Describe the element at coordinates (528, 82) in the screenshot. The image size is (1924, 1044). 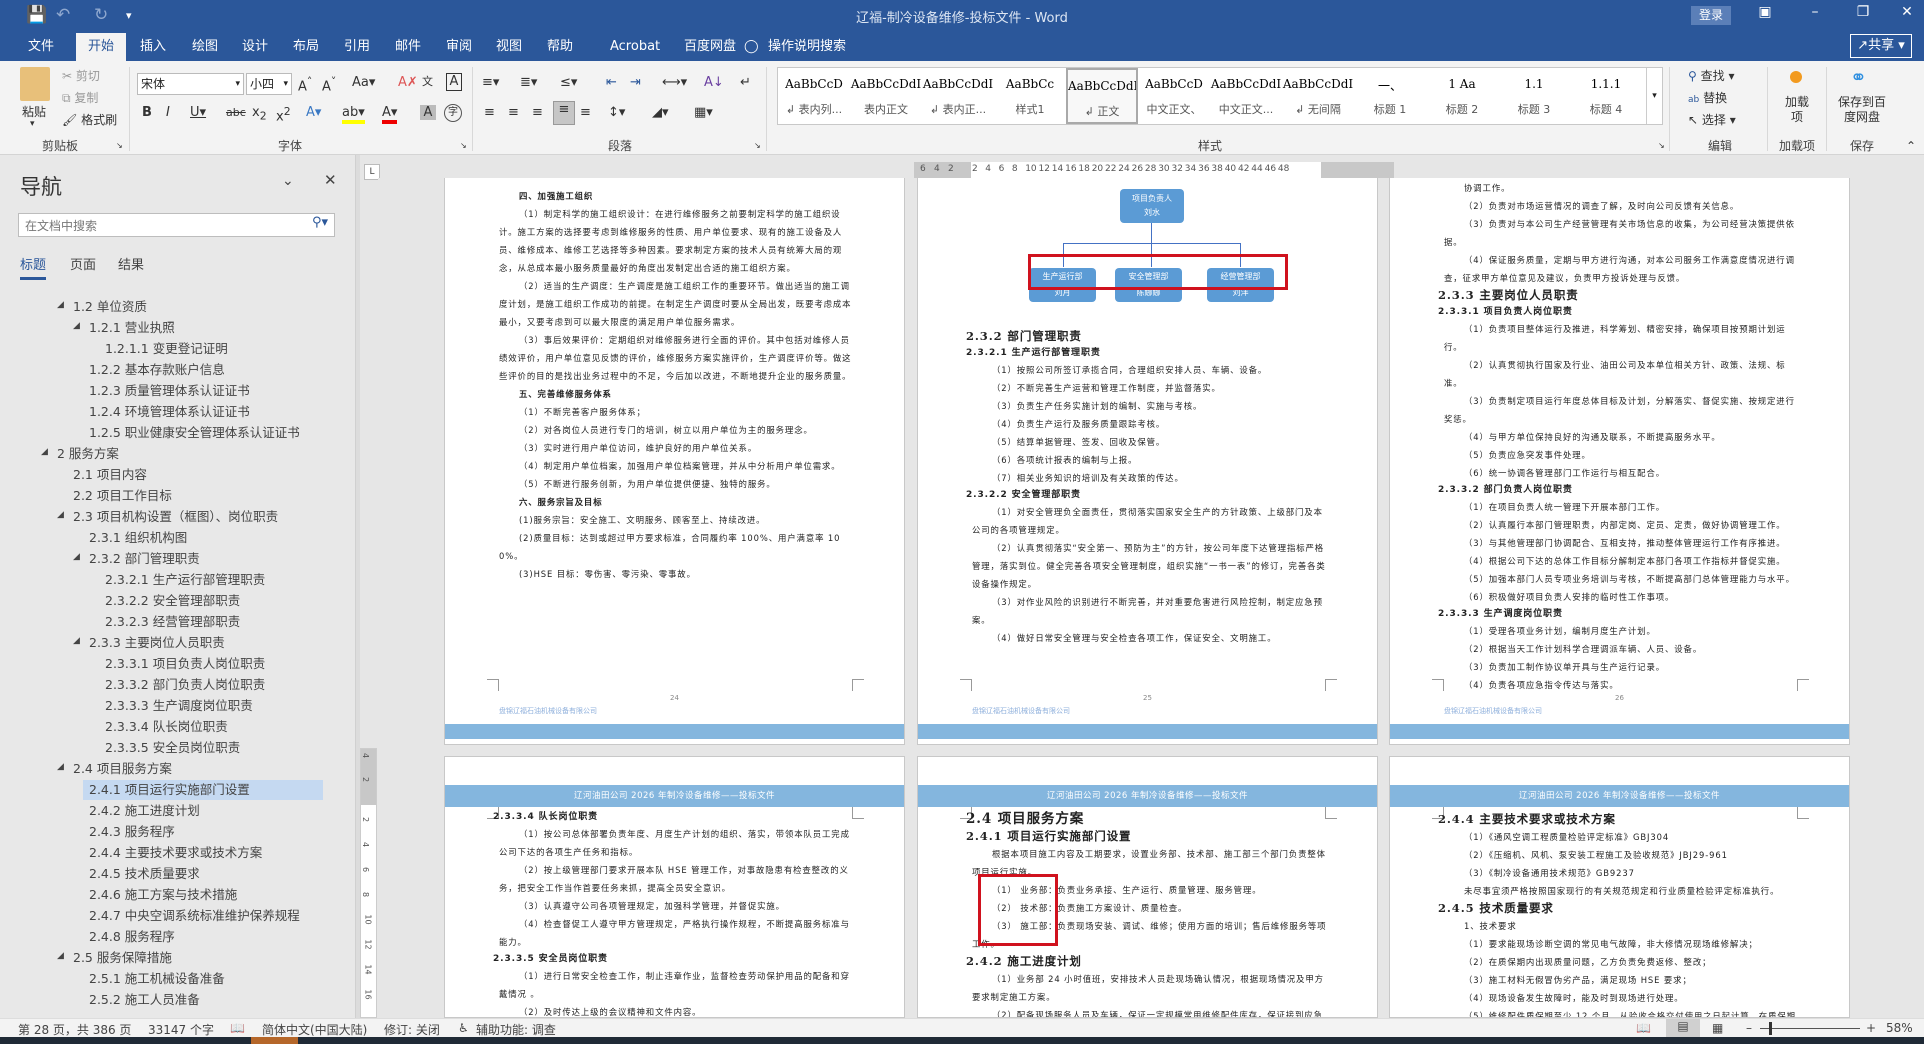
I see `numbering-icon: ≣▾` at that location.